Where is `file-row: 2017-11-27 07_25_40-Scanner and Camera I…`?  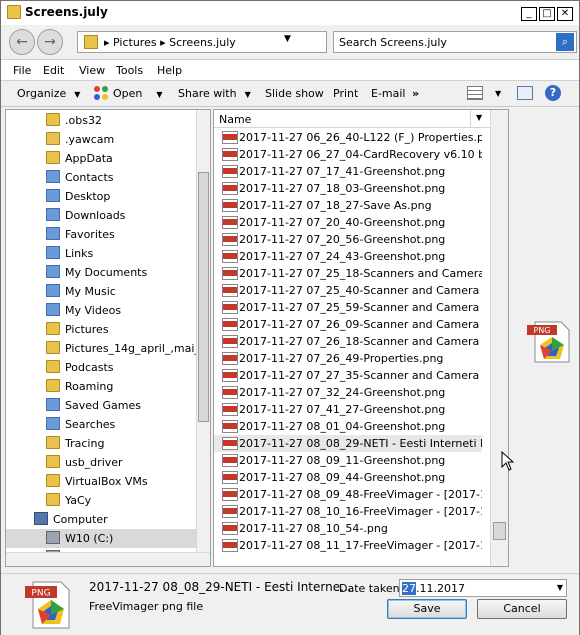
file-row: 2017-11-27 07_25_40-Scanner and Camera I… is located at coordinates (348, 290).